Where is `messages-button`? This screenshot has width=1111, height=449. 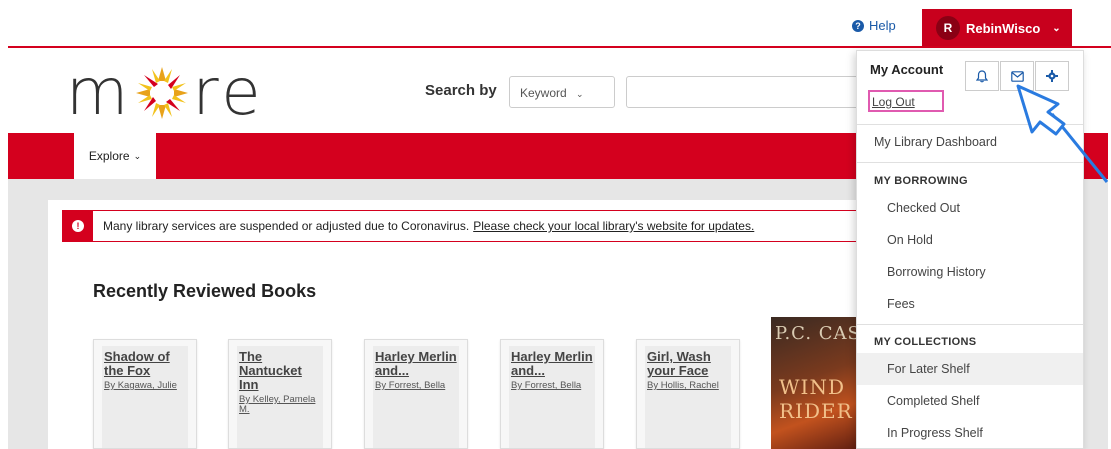 messages-button is located at coordinates (1017, 76).